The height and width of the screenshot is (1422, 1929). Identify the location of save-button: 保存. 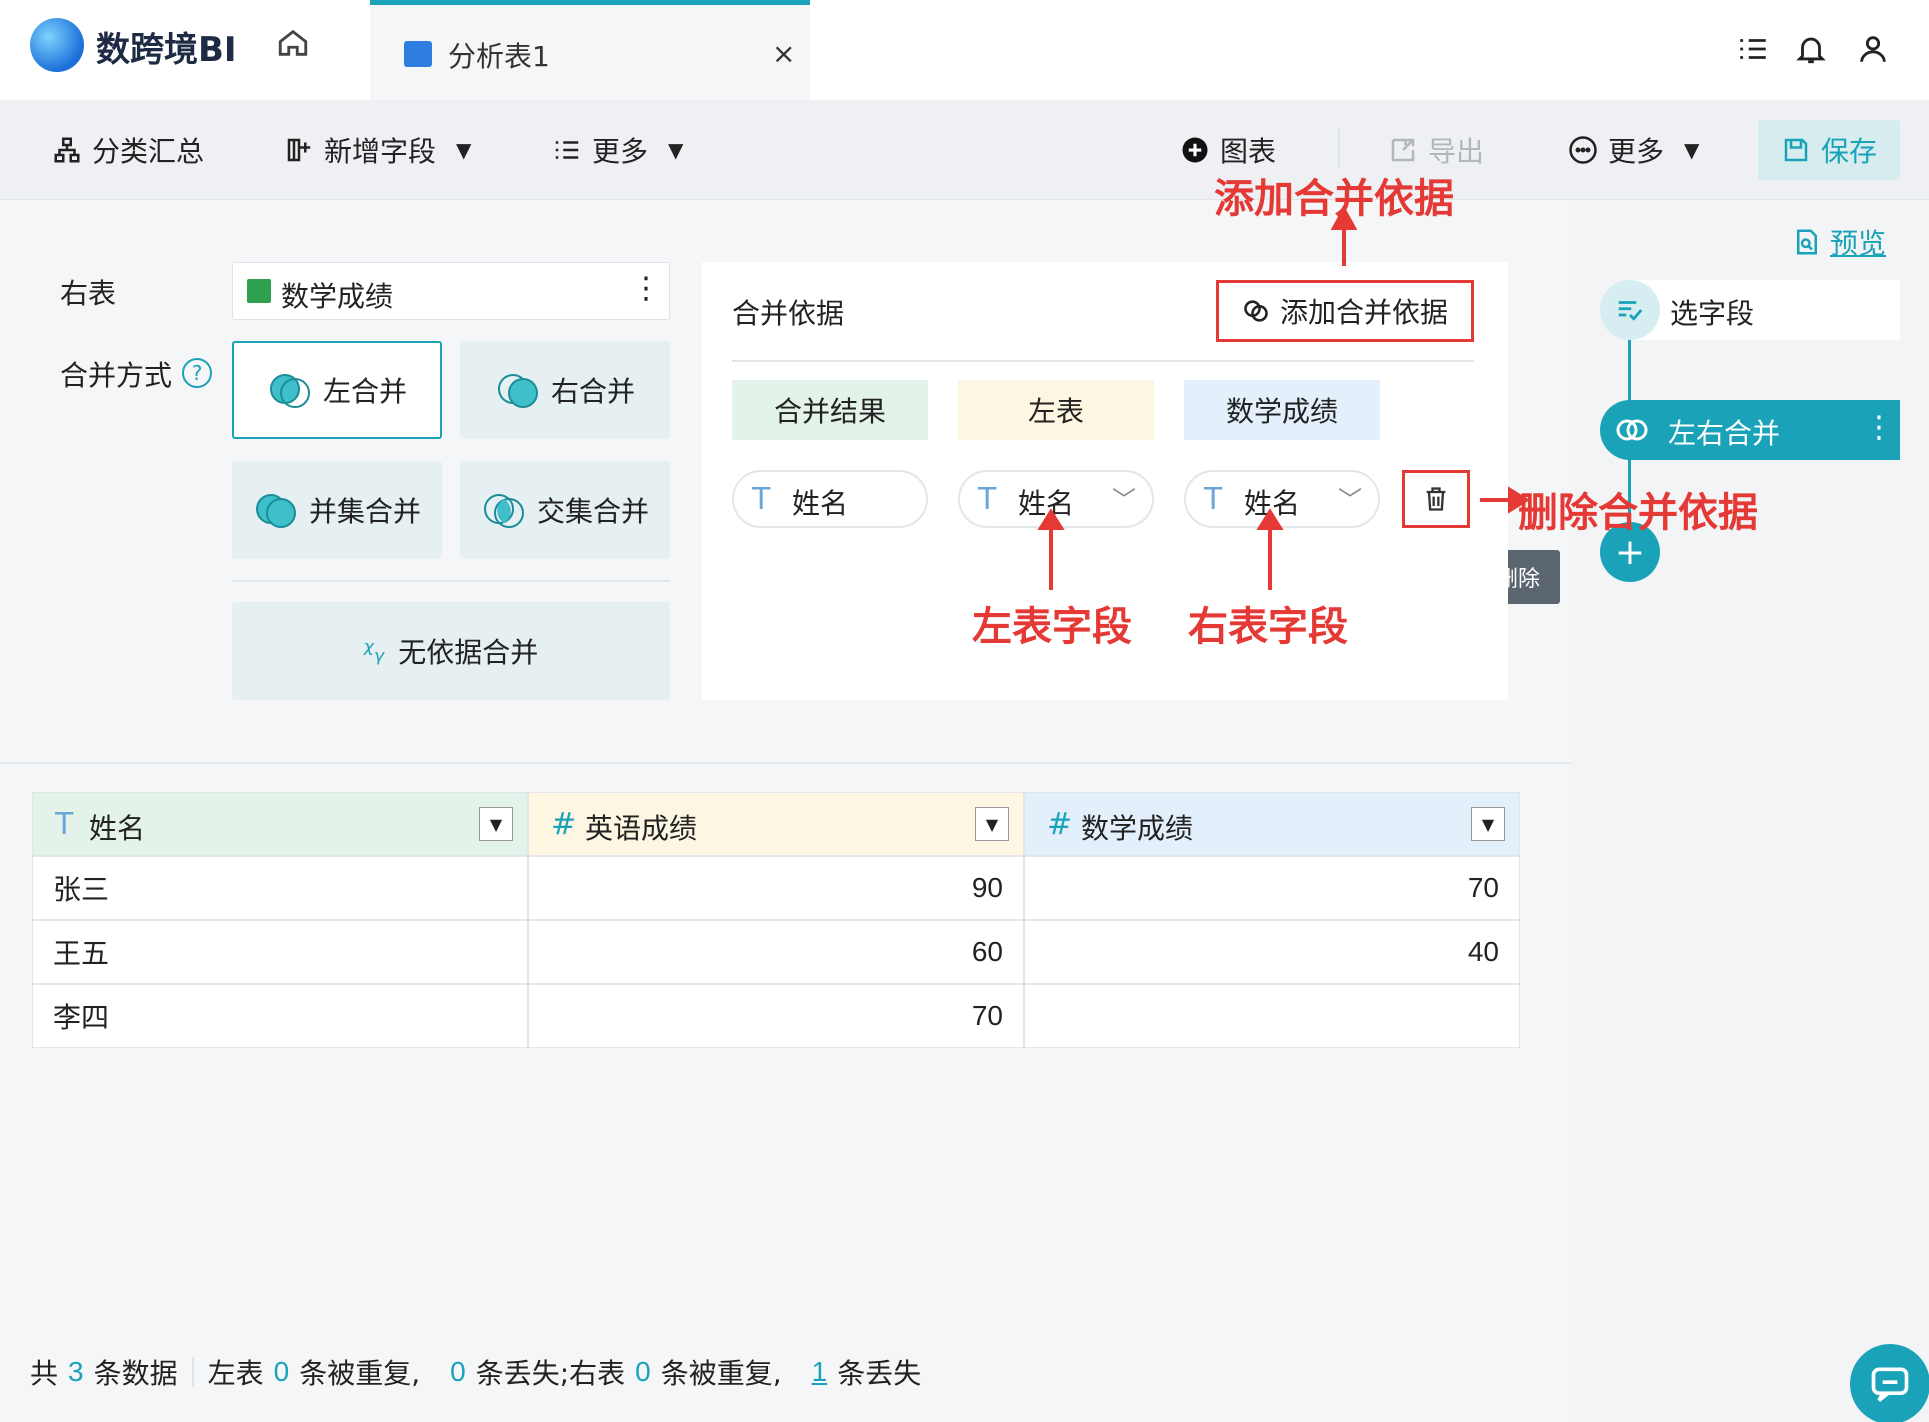
(1829, 150).